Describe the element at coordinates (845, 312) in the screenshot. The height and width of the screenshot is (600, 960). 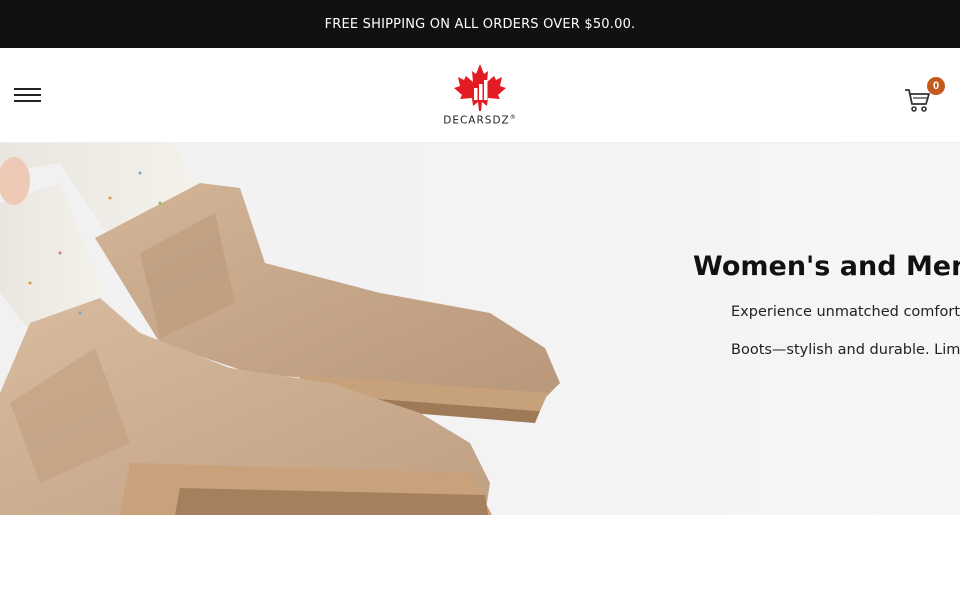
I see `hero-description-line-1: Experience unmatched comfort` at that location.